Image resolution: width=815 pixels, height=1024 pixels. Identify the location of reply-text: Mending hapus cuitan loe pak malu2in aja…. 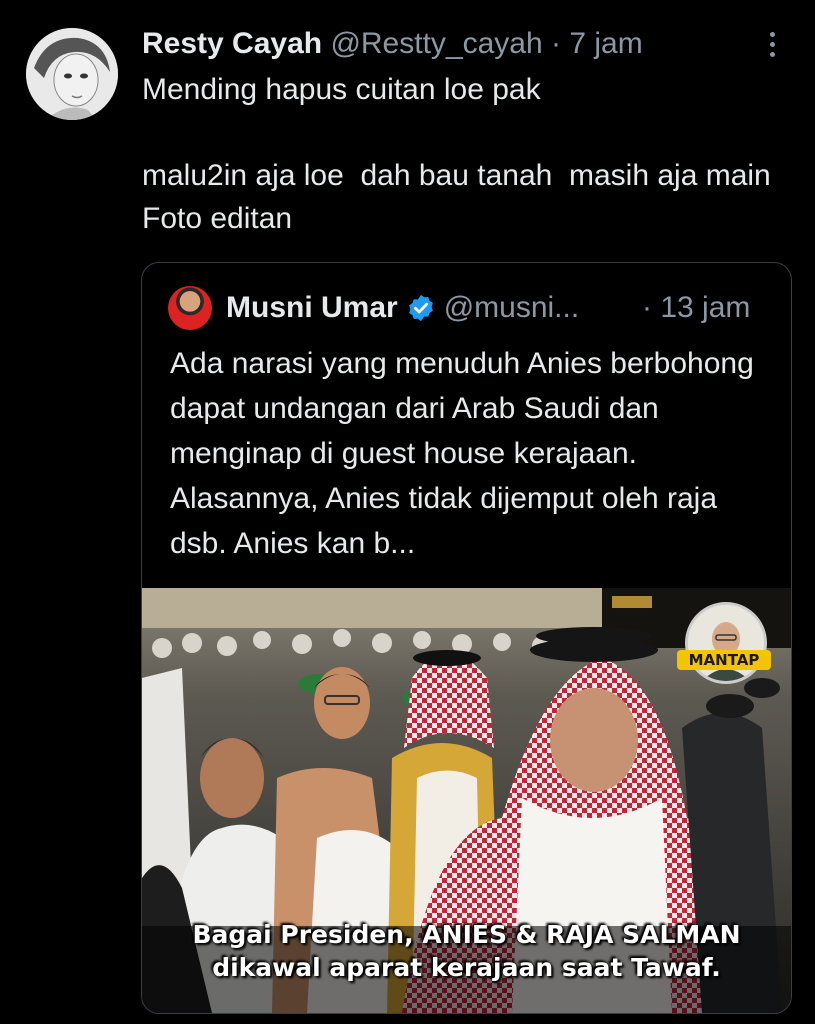
(472, 154).